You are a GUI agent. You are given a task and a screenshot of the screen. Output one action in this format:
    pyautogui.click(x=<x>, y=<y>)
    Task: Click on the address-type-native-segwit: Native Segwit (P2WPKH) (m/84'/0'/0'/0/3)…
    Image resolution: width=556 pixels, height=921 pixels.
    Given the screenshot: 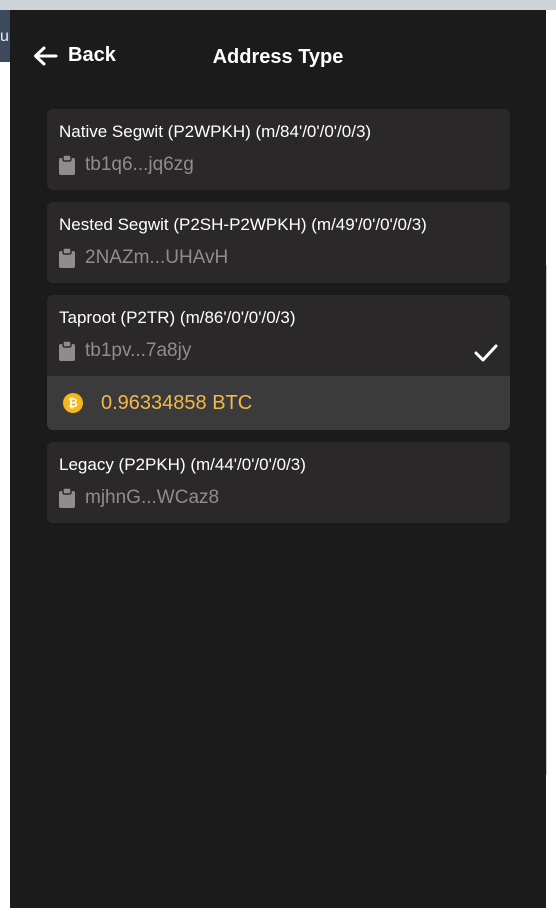 What is the action you would take?
    pyautogui.click(x=278, y=149)
    